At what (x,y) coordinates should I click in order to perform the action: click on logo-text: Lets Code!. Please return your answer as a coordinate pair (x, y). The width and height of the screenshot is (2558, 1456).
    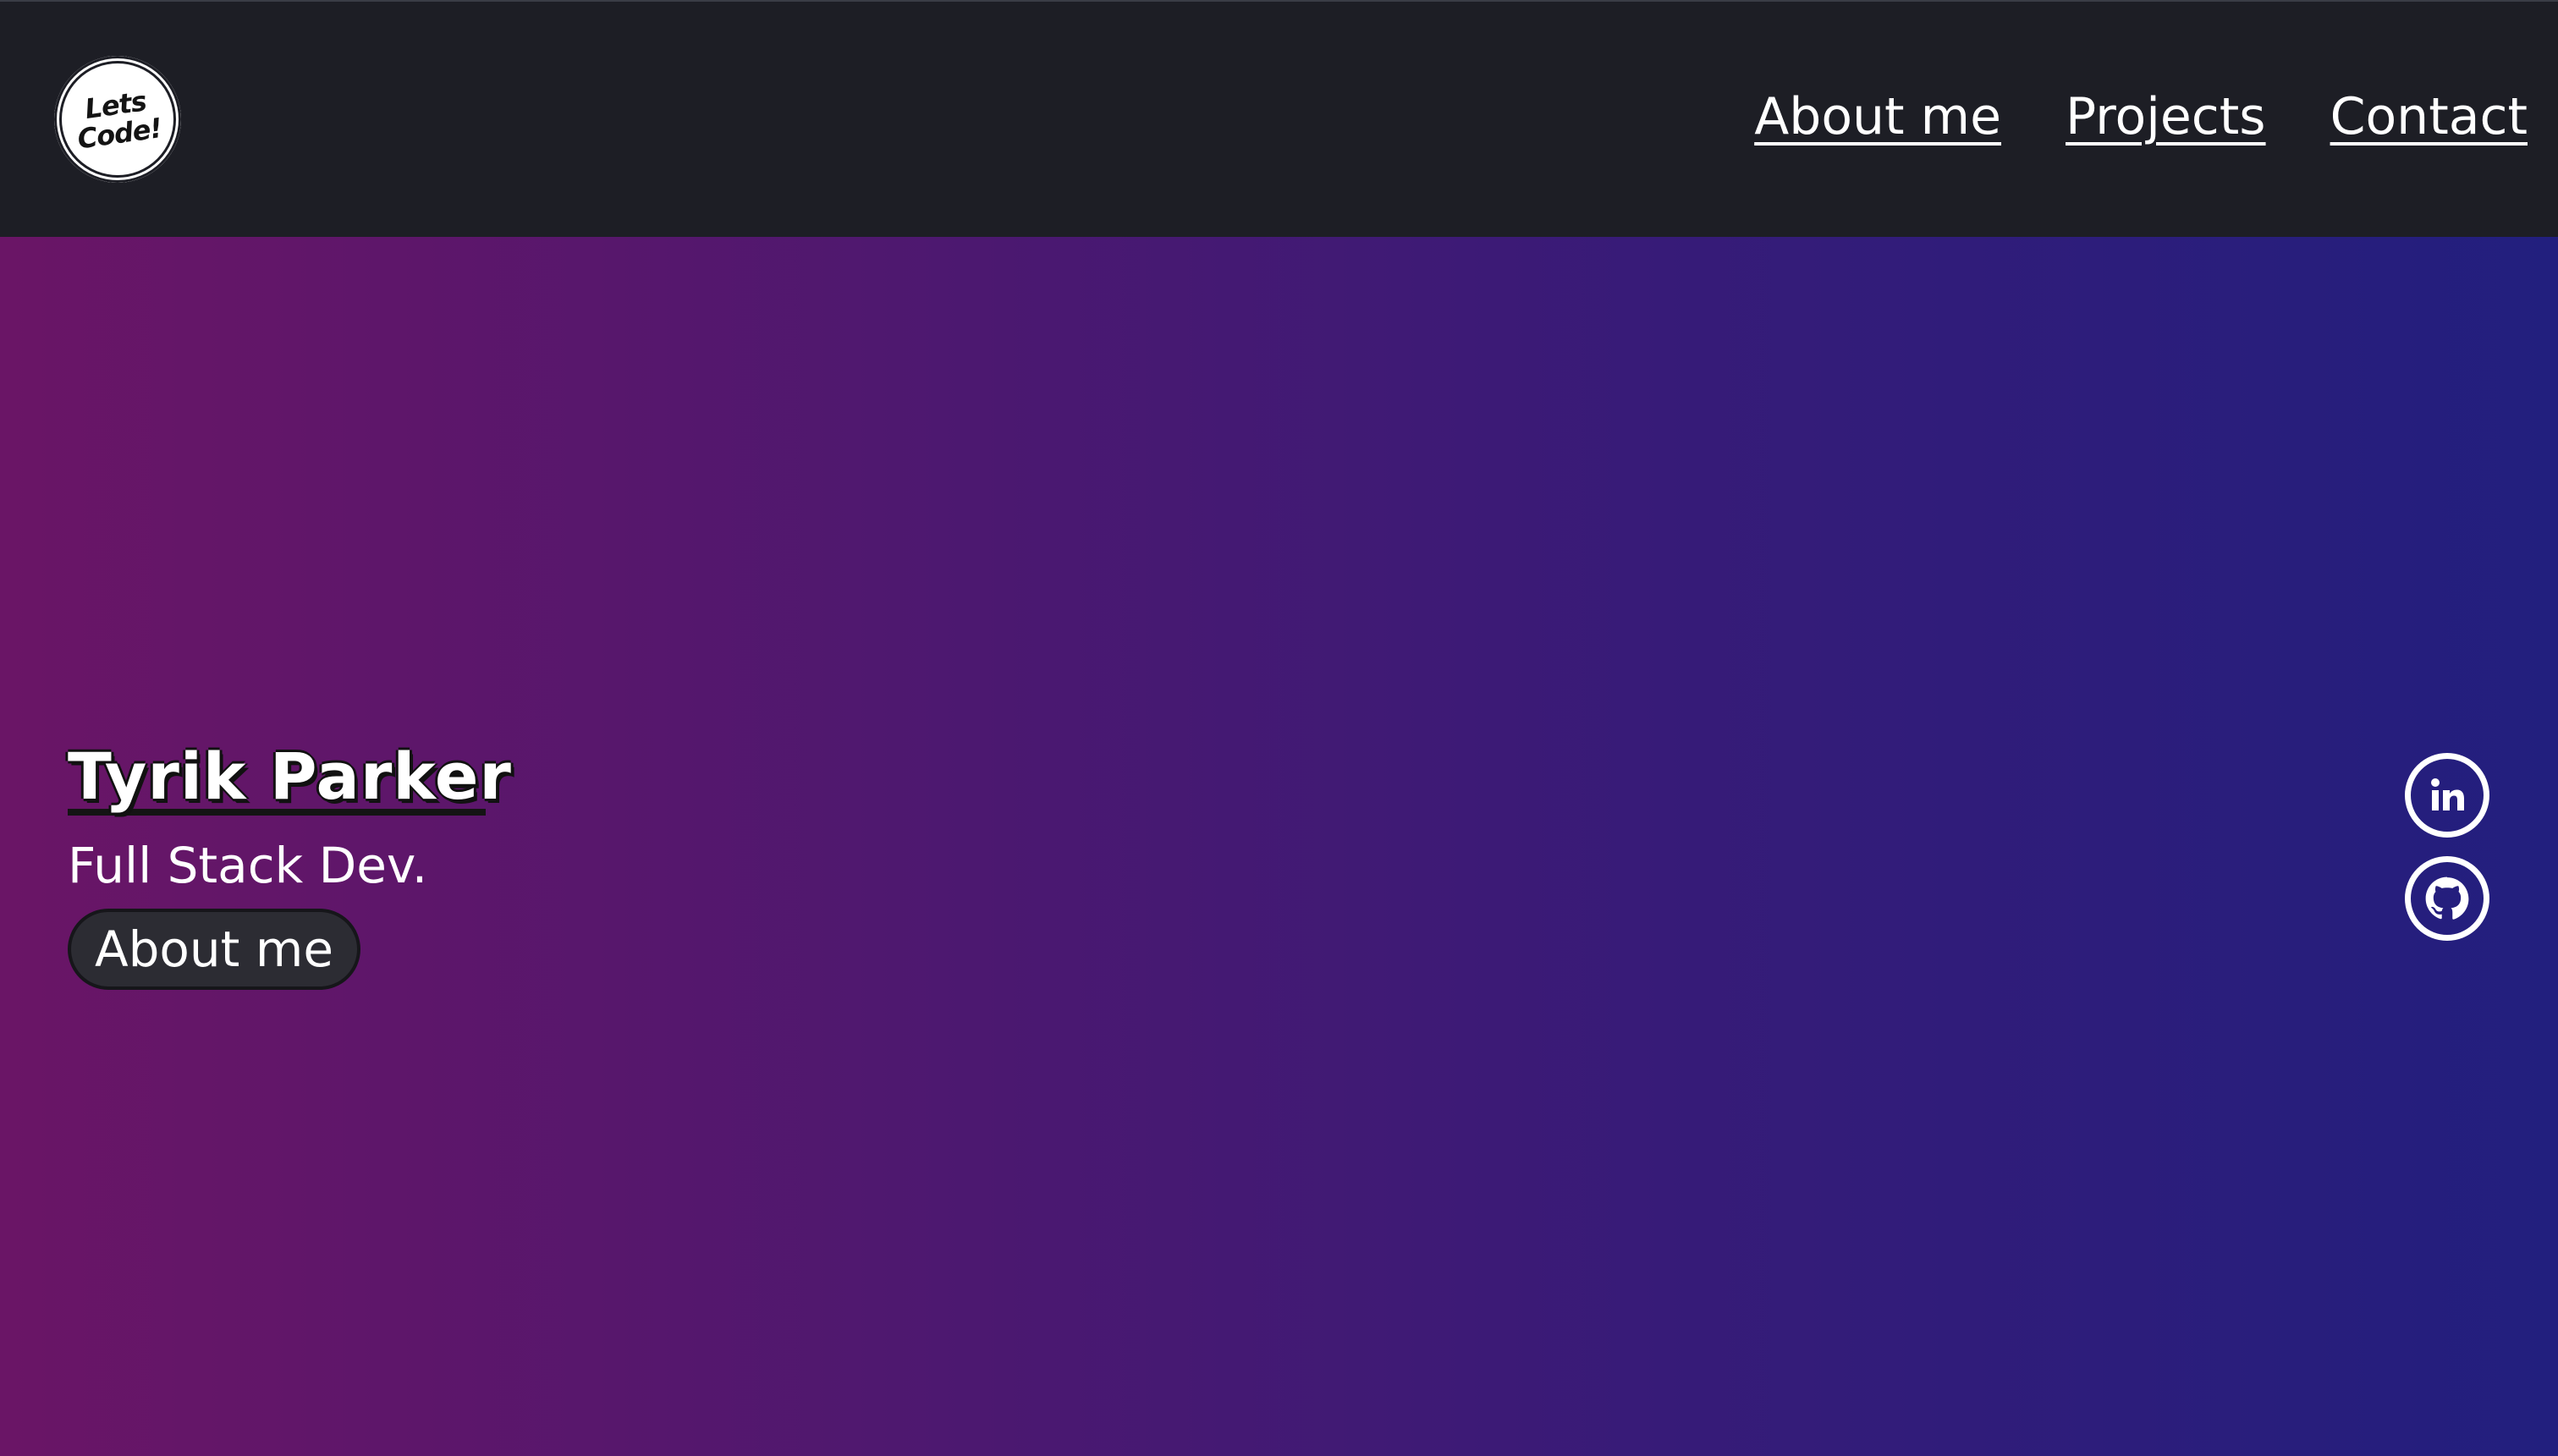
    Looking at the image, I should click on (119, 120).